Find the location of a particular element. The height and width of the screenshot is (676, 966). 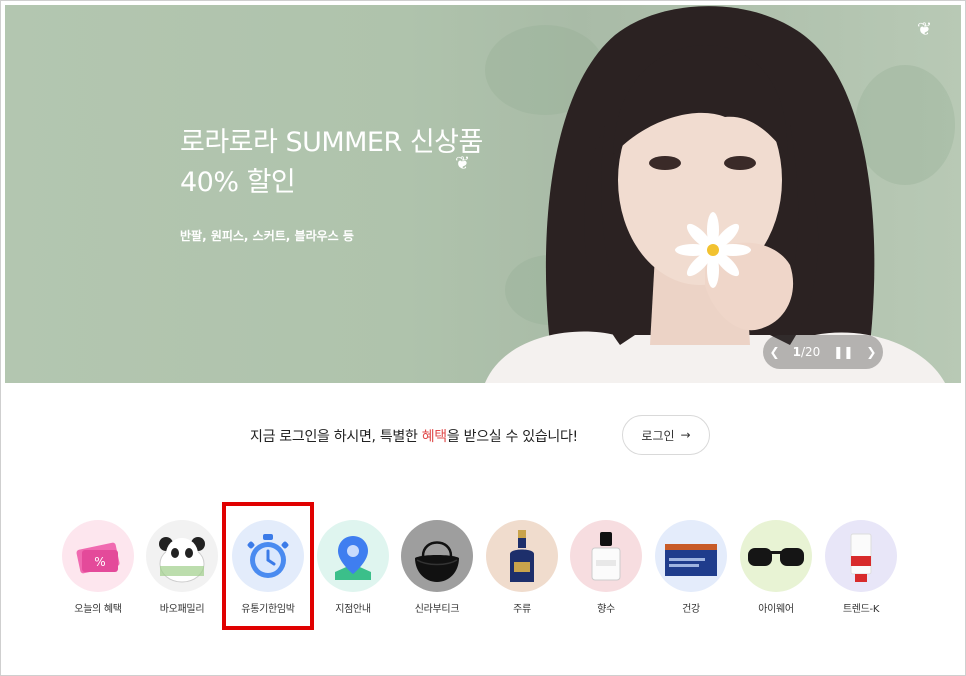

category-item-eyewear: 아이웨어 is located at coordinates (776, 567).